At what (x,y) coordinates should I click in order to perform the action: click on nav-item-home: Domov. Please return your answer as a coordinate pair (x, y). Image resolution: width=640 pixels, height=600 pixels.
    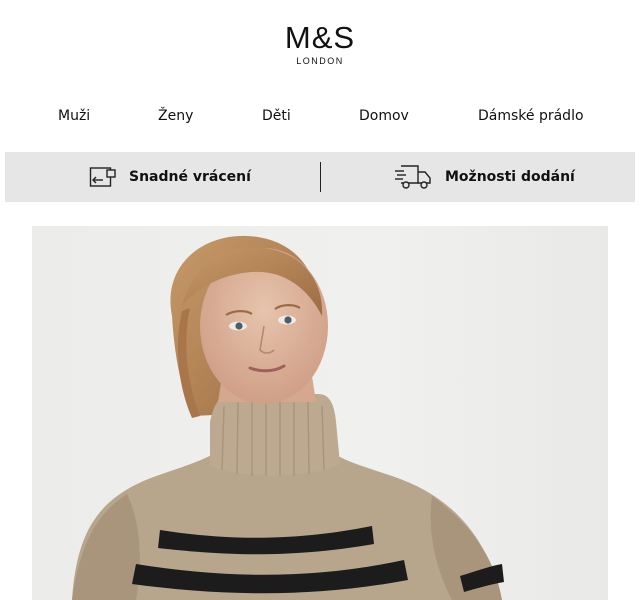
    Looking at the image, I should click on (384, 116).